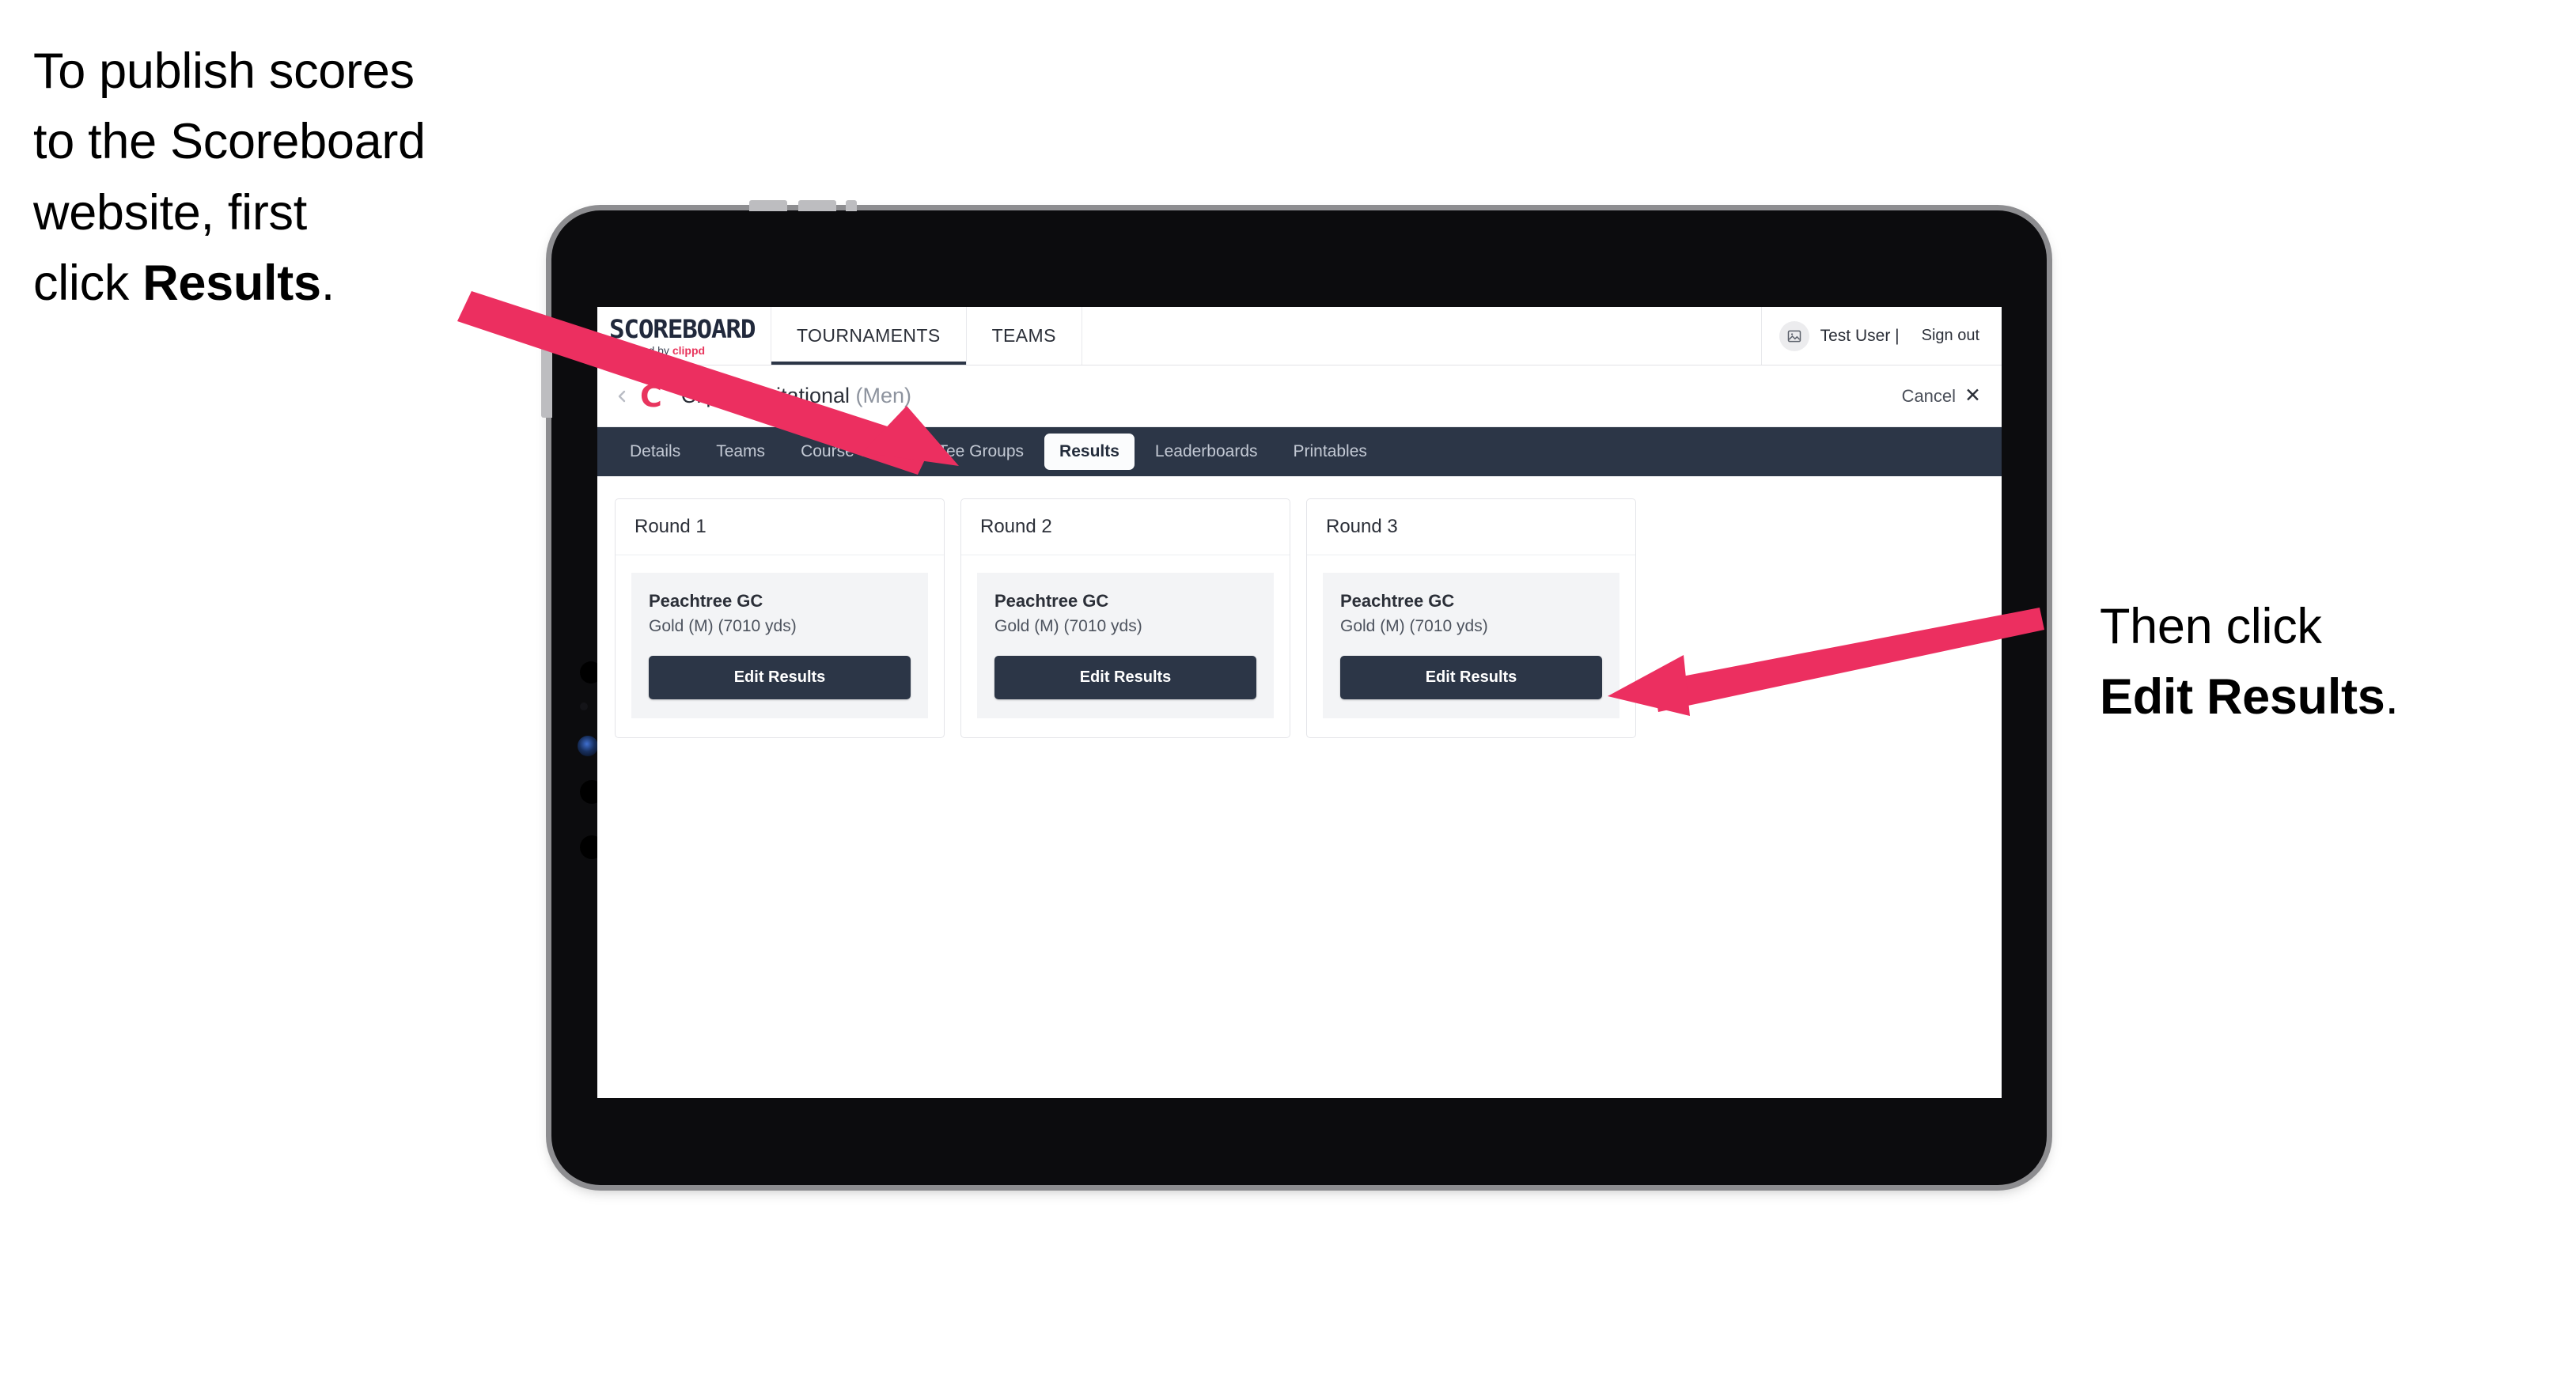 The height and width of the screenshot is (1386, 2576). I want to click on volume-down-button, so click(817, 206).